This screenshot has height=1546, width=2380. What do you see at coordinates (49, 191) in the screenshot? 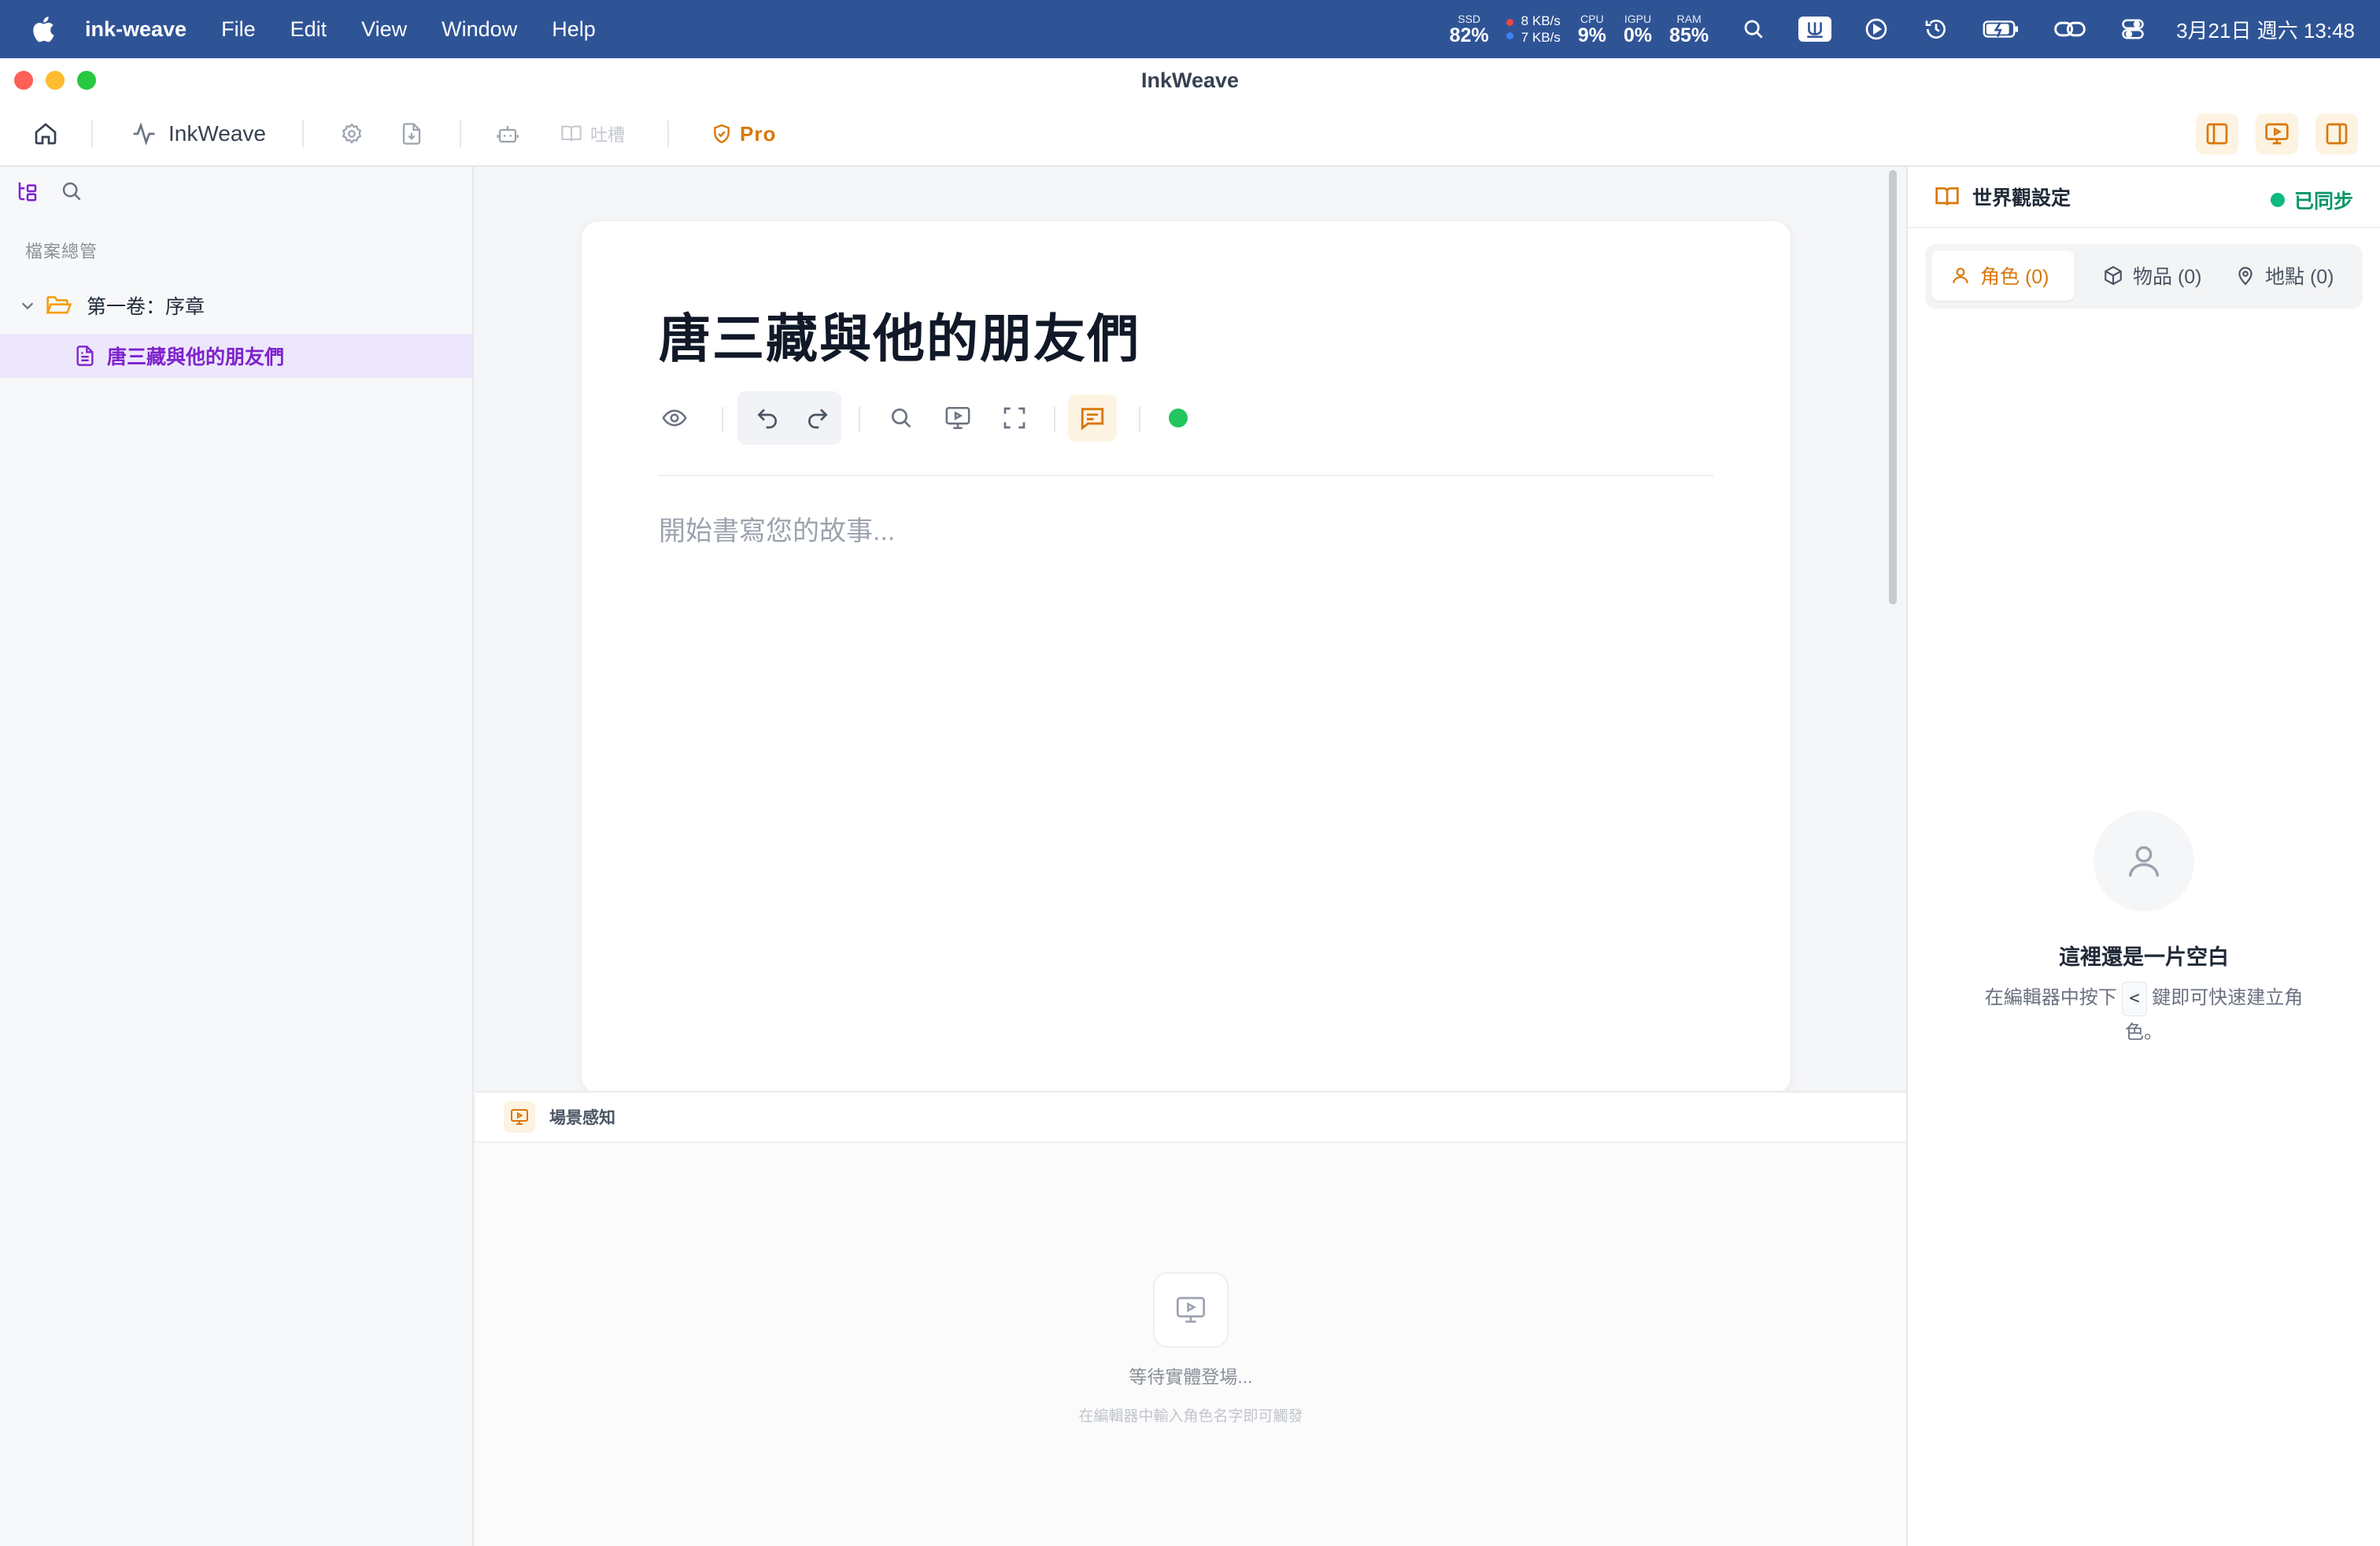
I see `sidebar-header` at bounding box center [49, 191].